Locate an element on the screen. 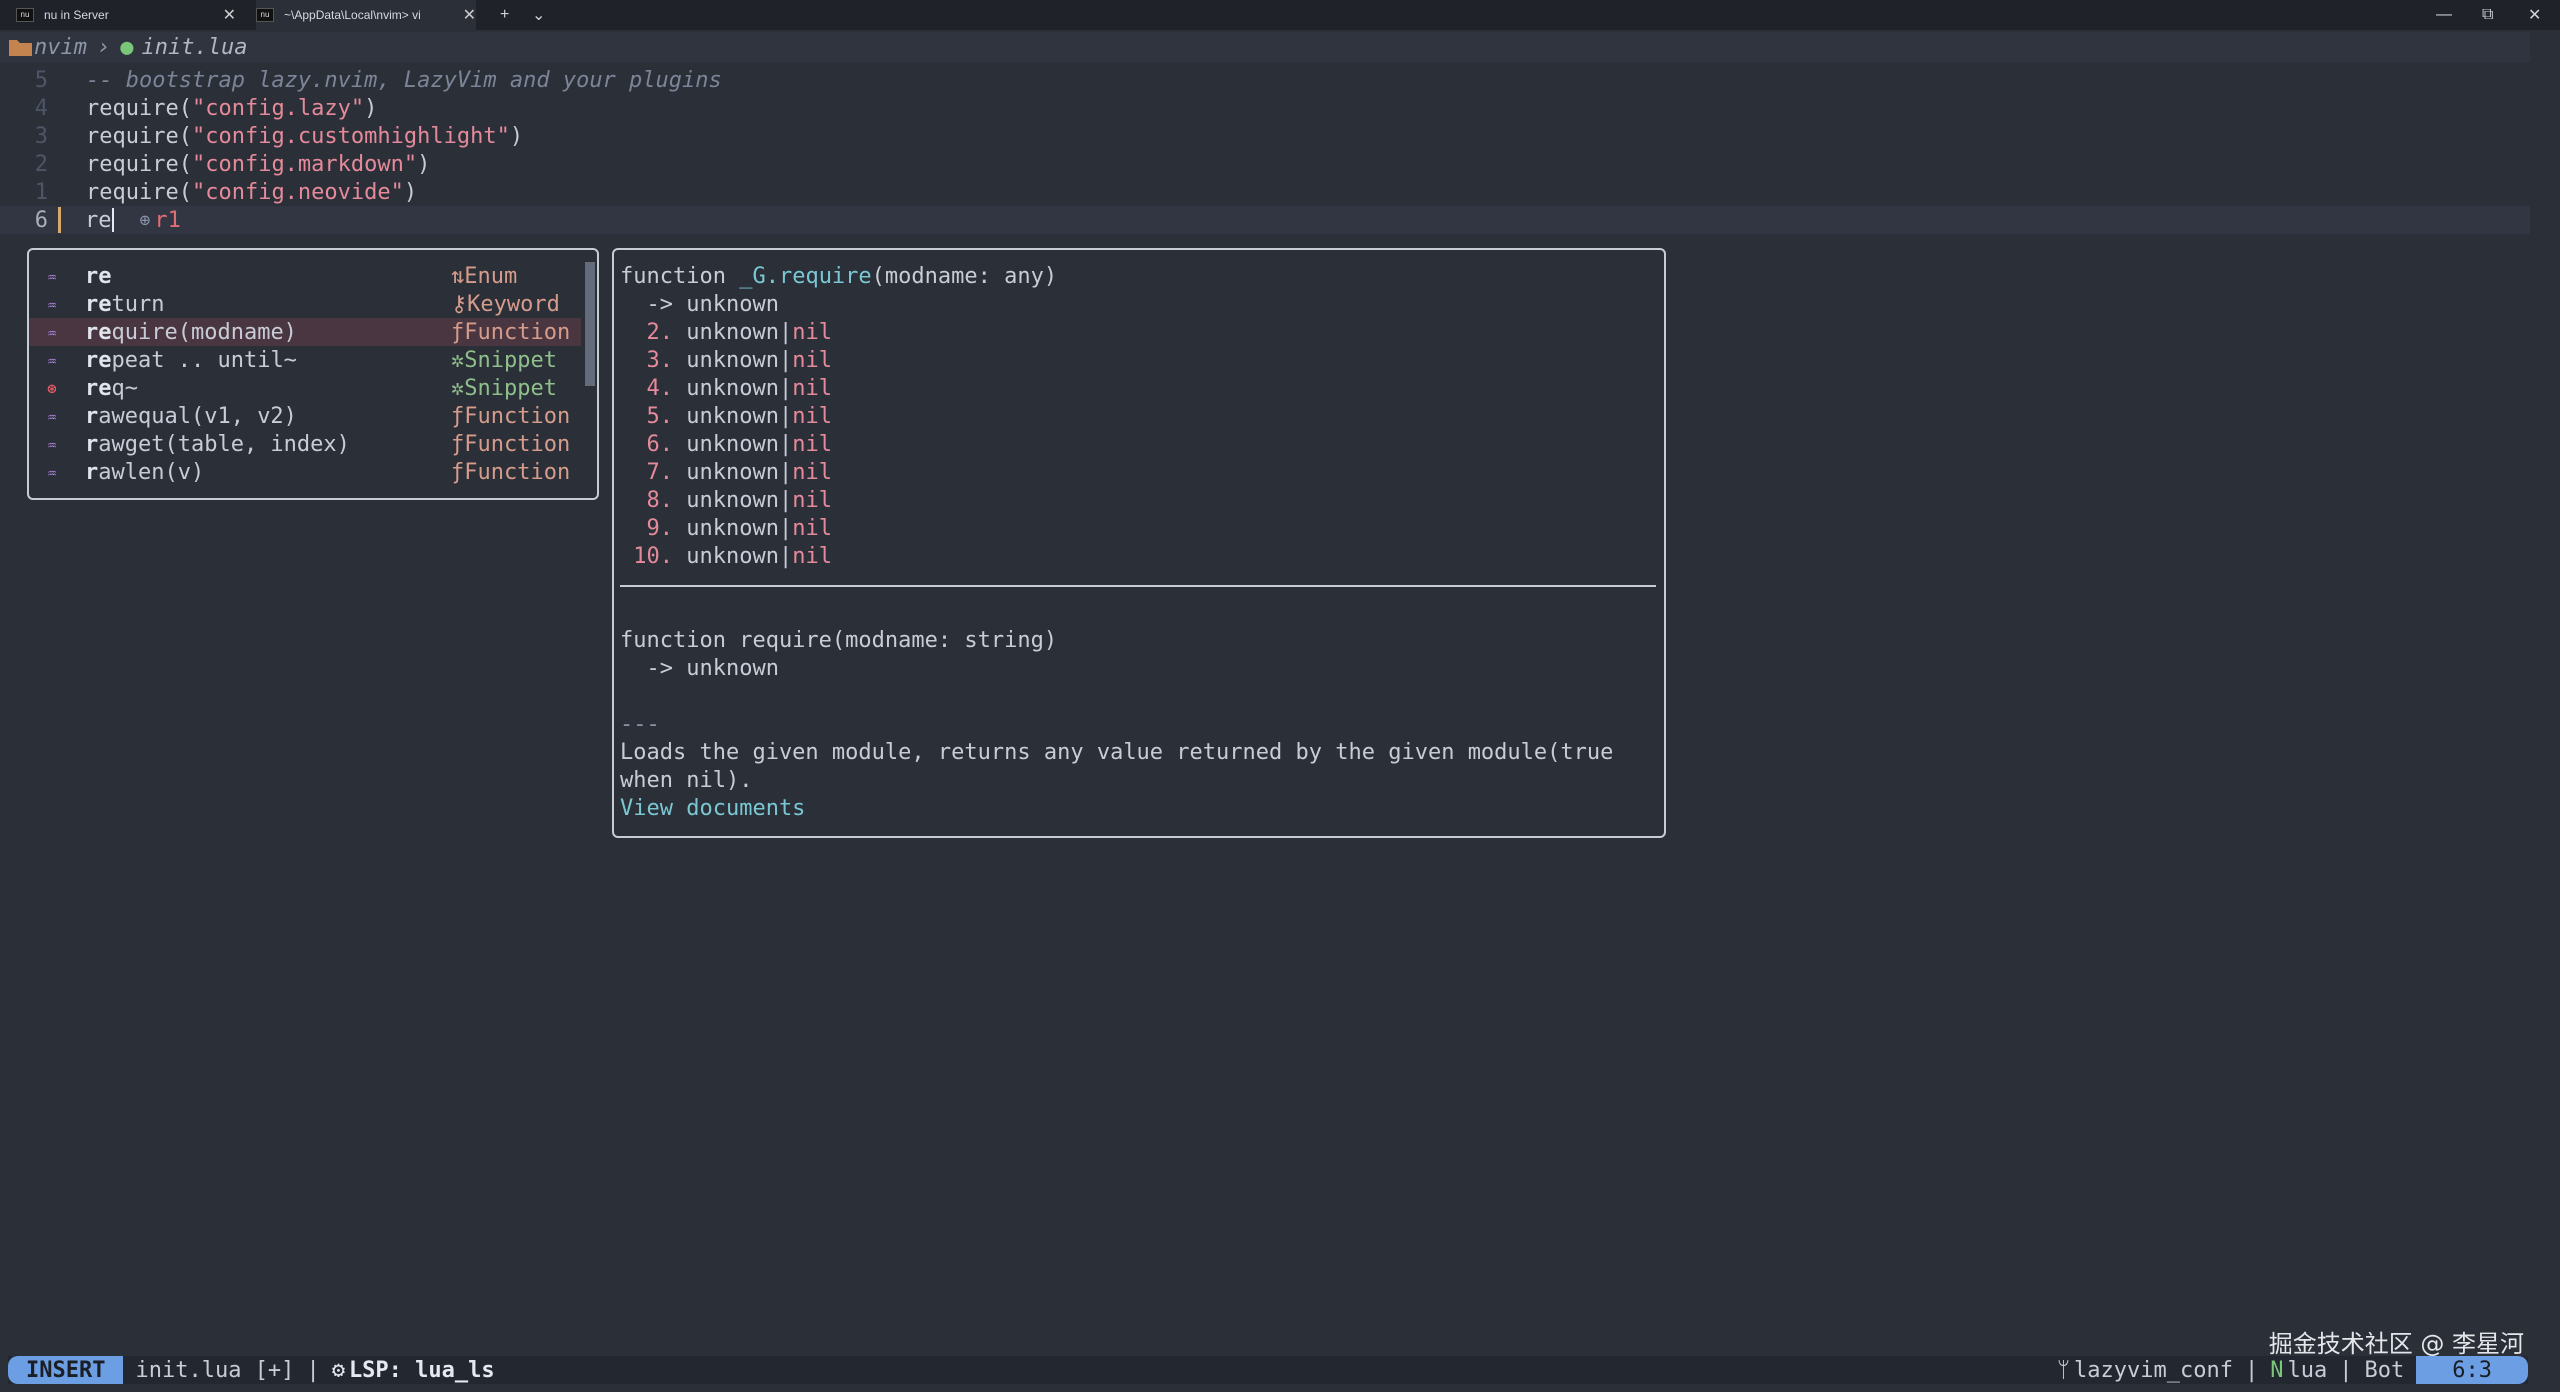 This screenshot has width=2560, height=1392. view-documents-link: View documents is located at coordinates (712, 808).